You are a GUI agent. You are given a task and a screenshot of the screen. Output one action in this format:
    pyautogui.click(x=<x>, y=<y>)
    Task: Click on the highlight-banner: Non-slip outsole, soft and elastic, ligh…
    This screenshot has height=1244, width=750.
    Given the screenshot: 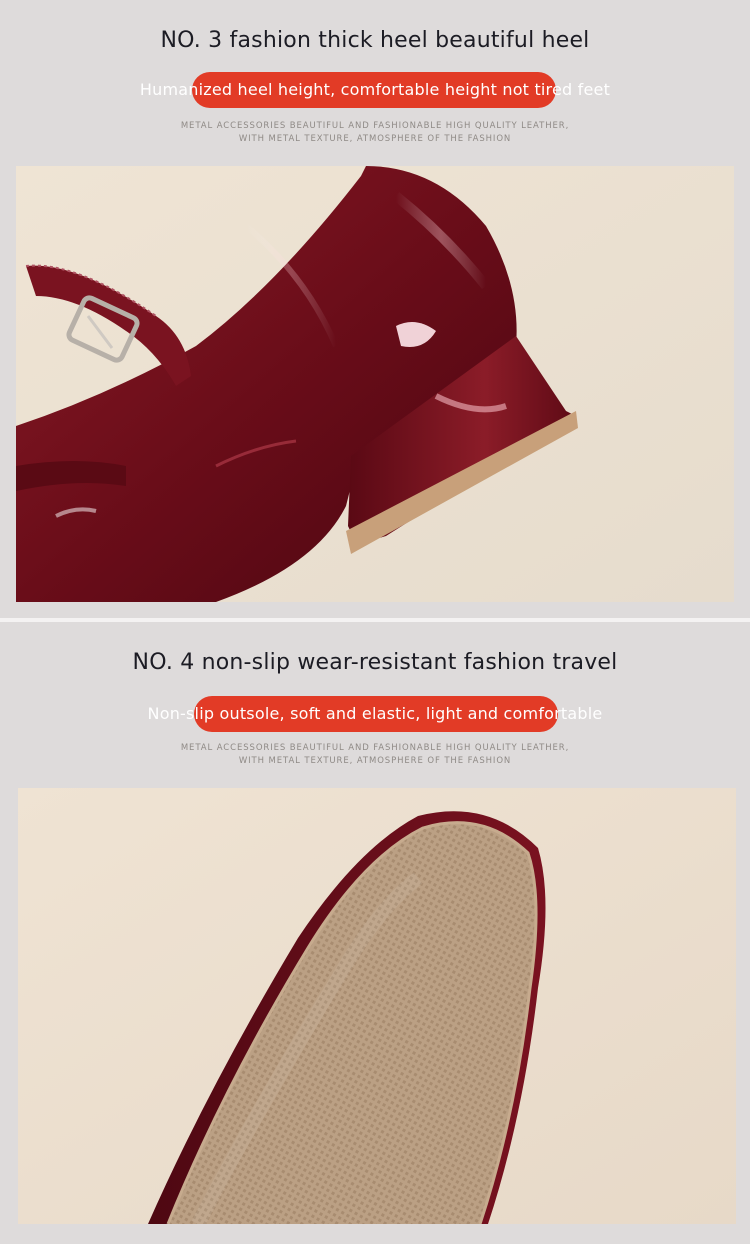 What is the action you would take?
    pyautogui.click(x=375, y=714)
    